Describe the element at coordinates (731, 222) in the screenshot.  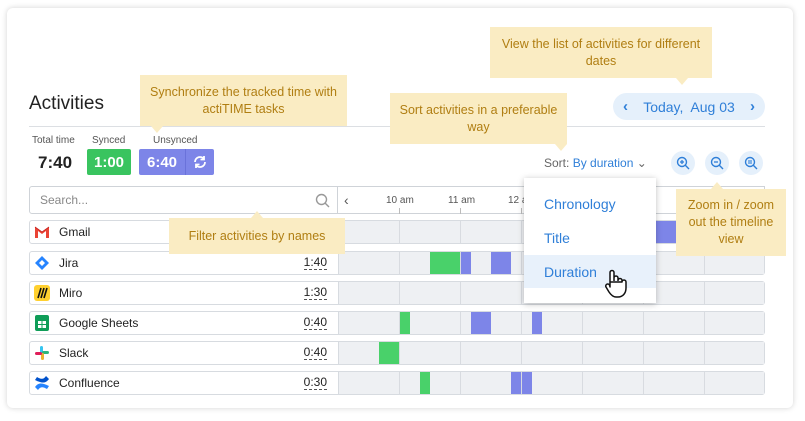
I see `zoom-tooltip: Zoom in / zoom out the timeline view` at that location.